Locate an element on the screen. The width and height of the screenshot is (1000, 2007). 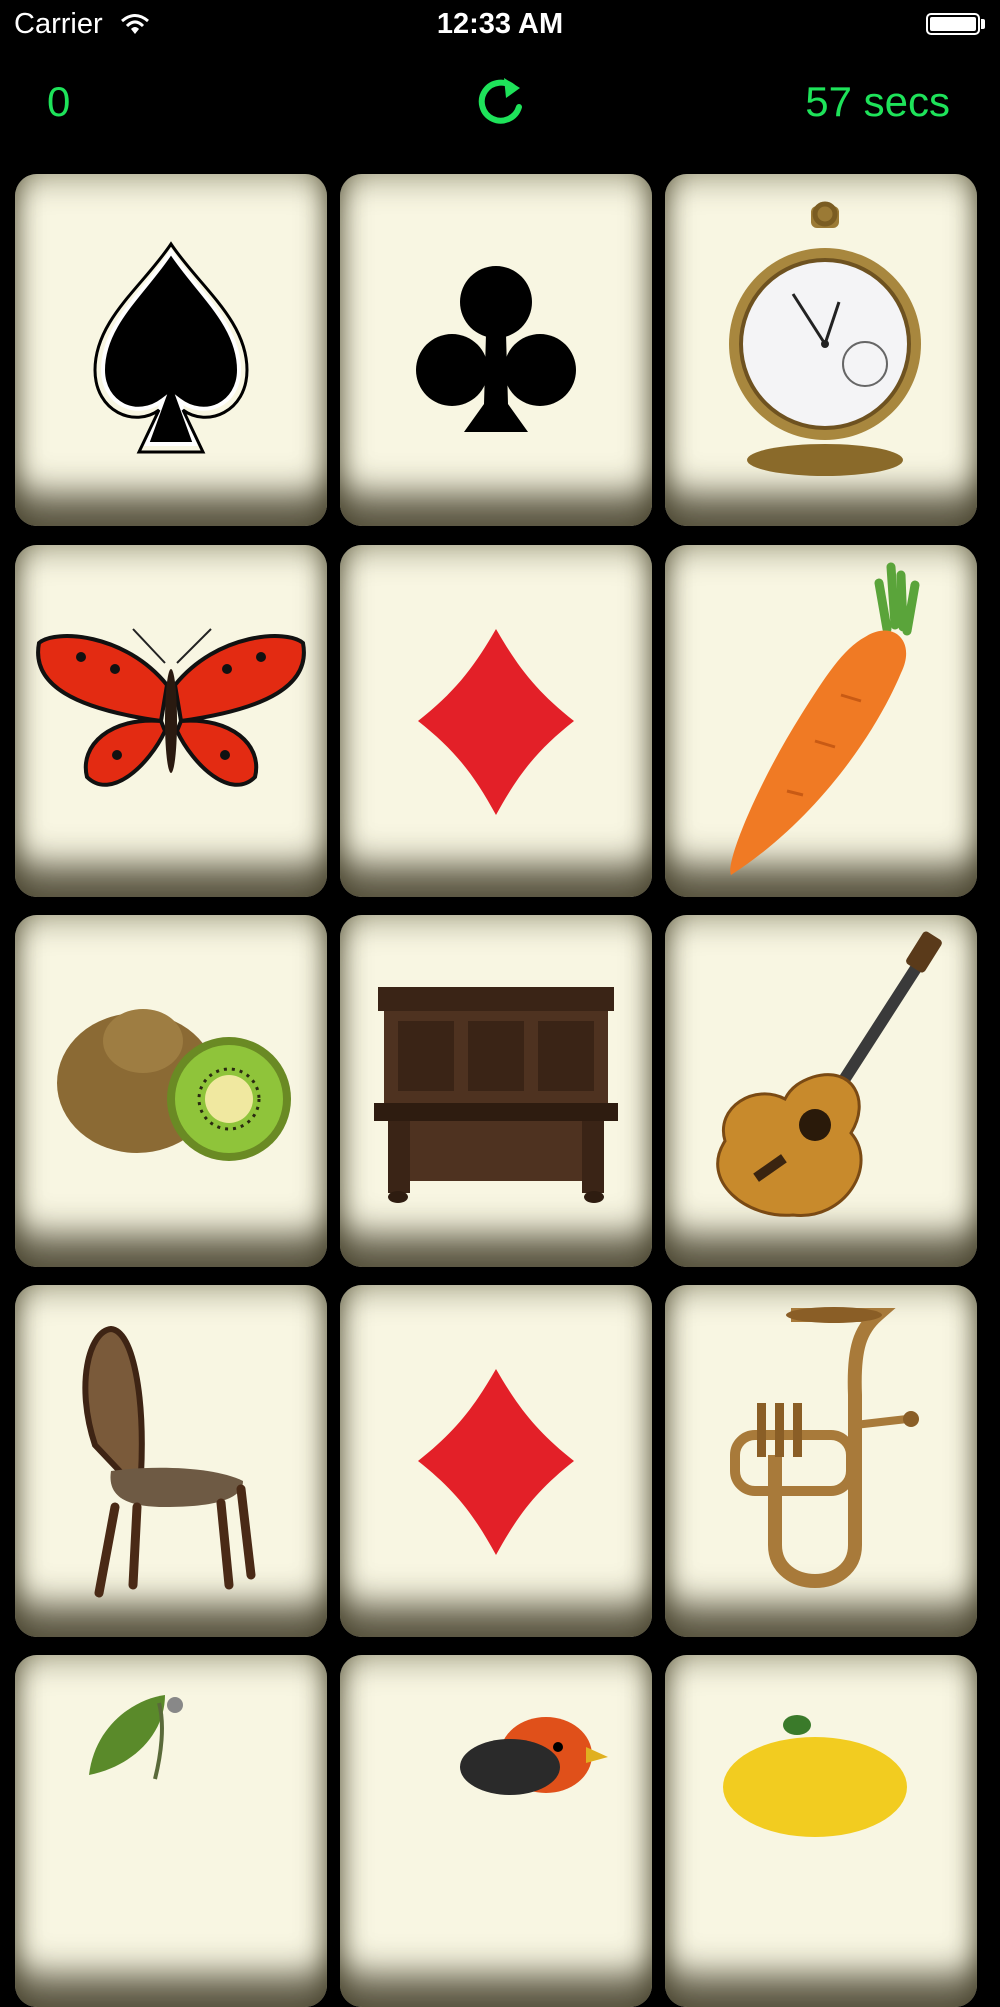
card-spade is located at coordinates (171, 350).